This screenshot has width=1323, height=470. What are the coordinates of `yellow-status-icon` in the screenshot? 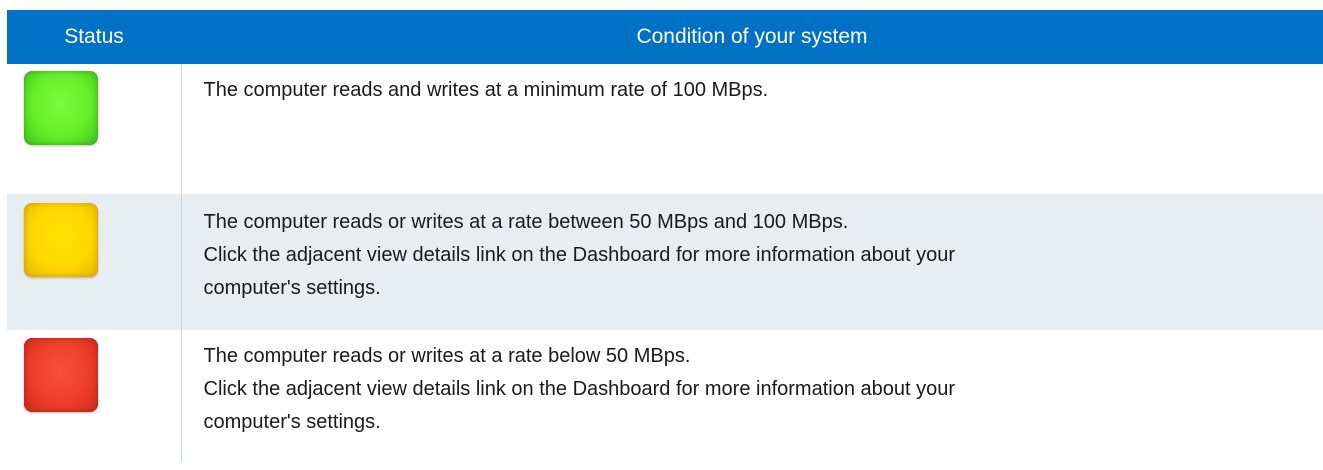 It's located at (61, 240).